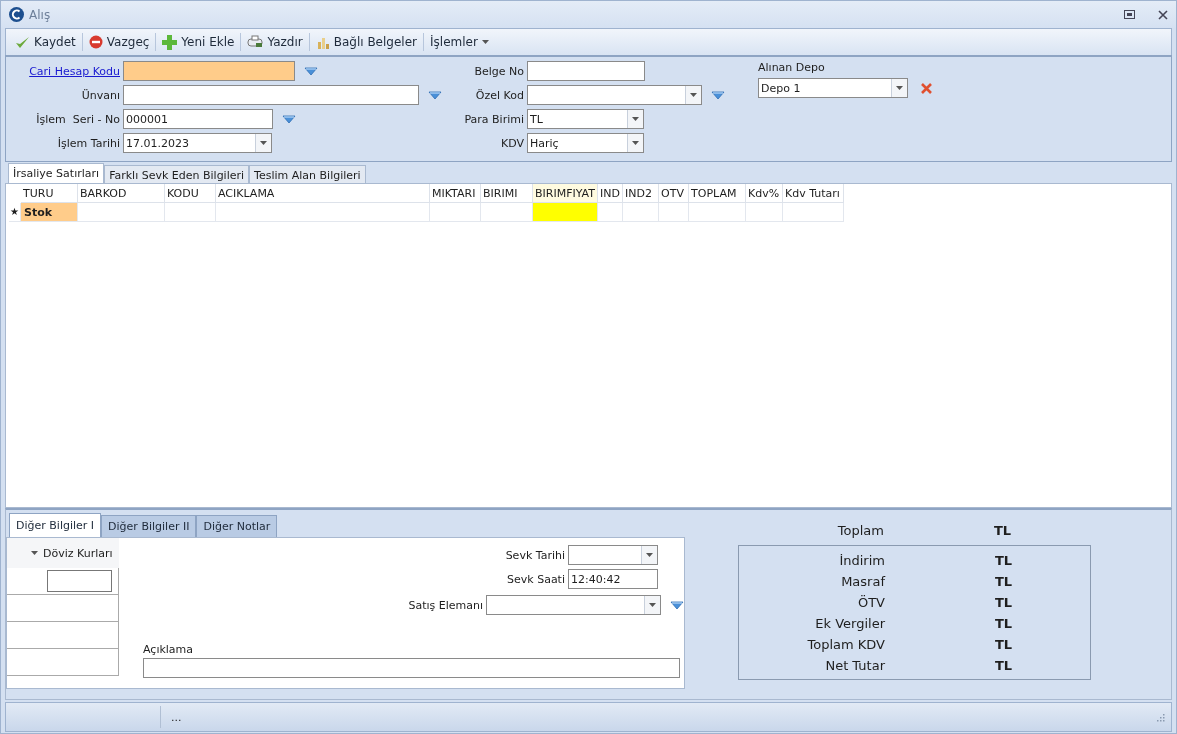 The width and height of the screenshot is (1177, 734). Describe the element at coordinates (95, 42) in the screenshot. I see `cancel-icon` at that location.